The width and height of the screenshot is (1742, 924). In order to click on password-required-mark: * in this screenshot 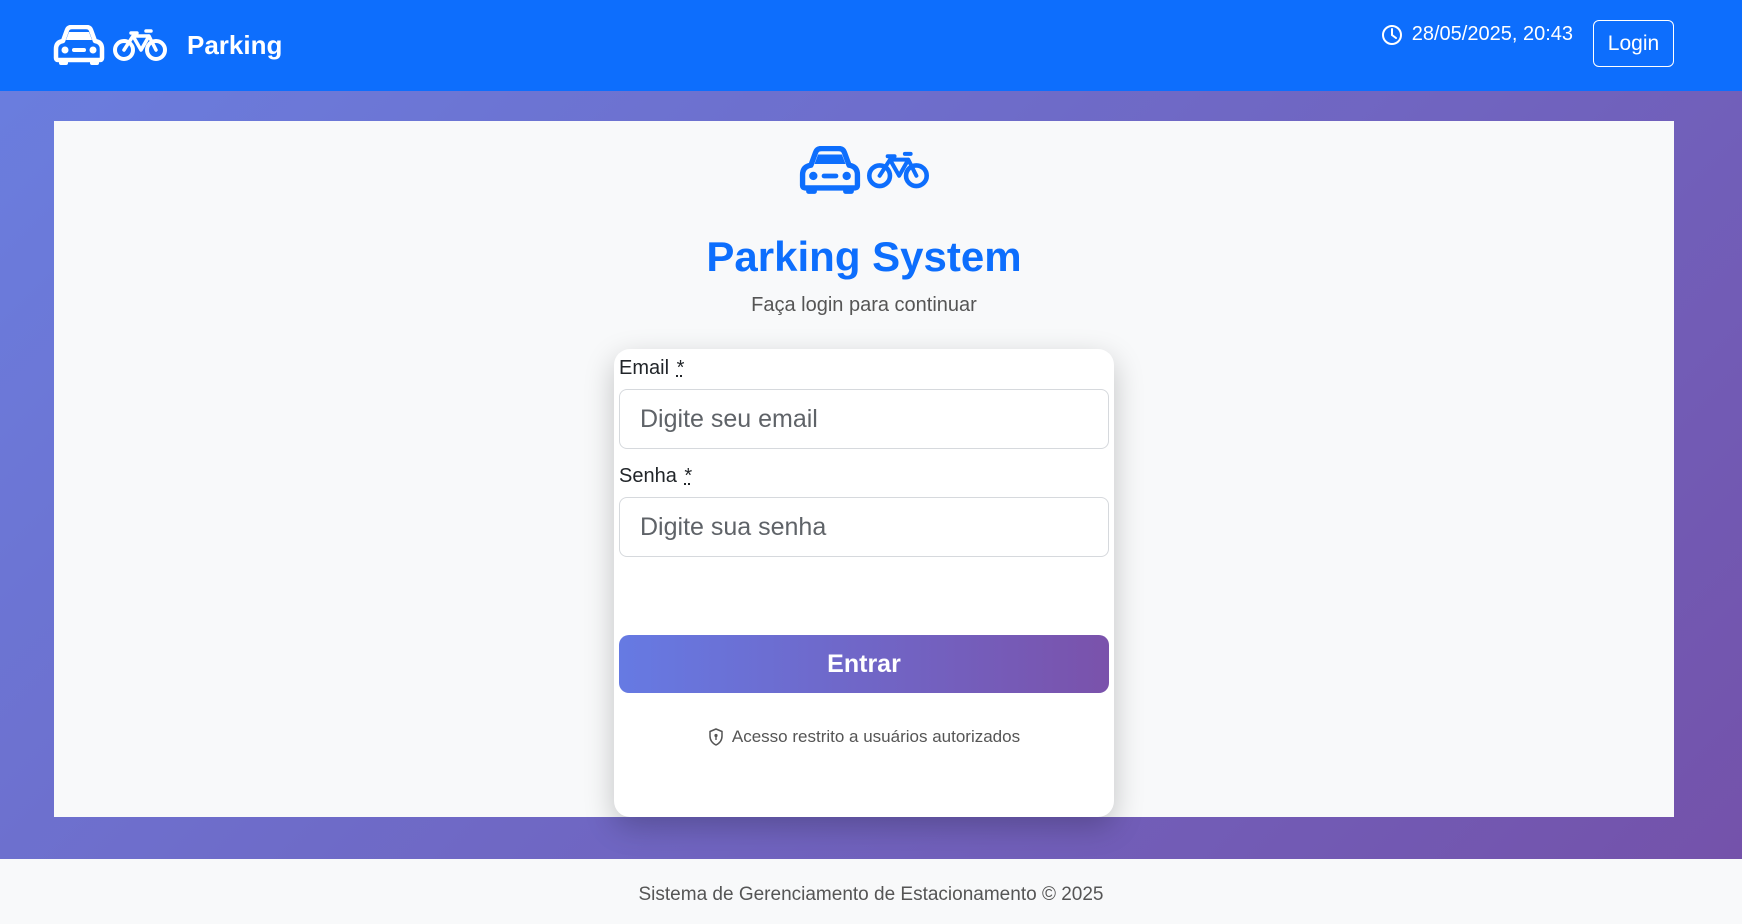, I will do `click(688, 476)`.